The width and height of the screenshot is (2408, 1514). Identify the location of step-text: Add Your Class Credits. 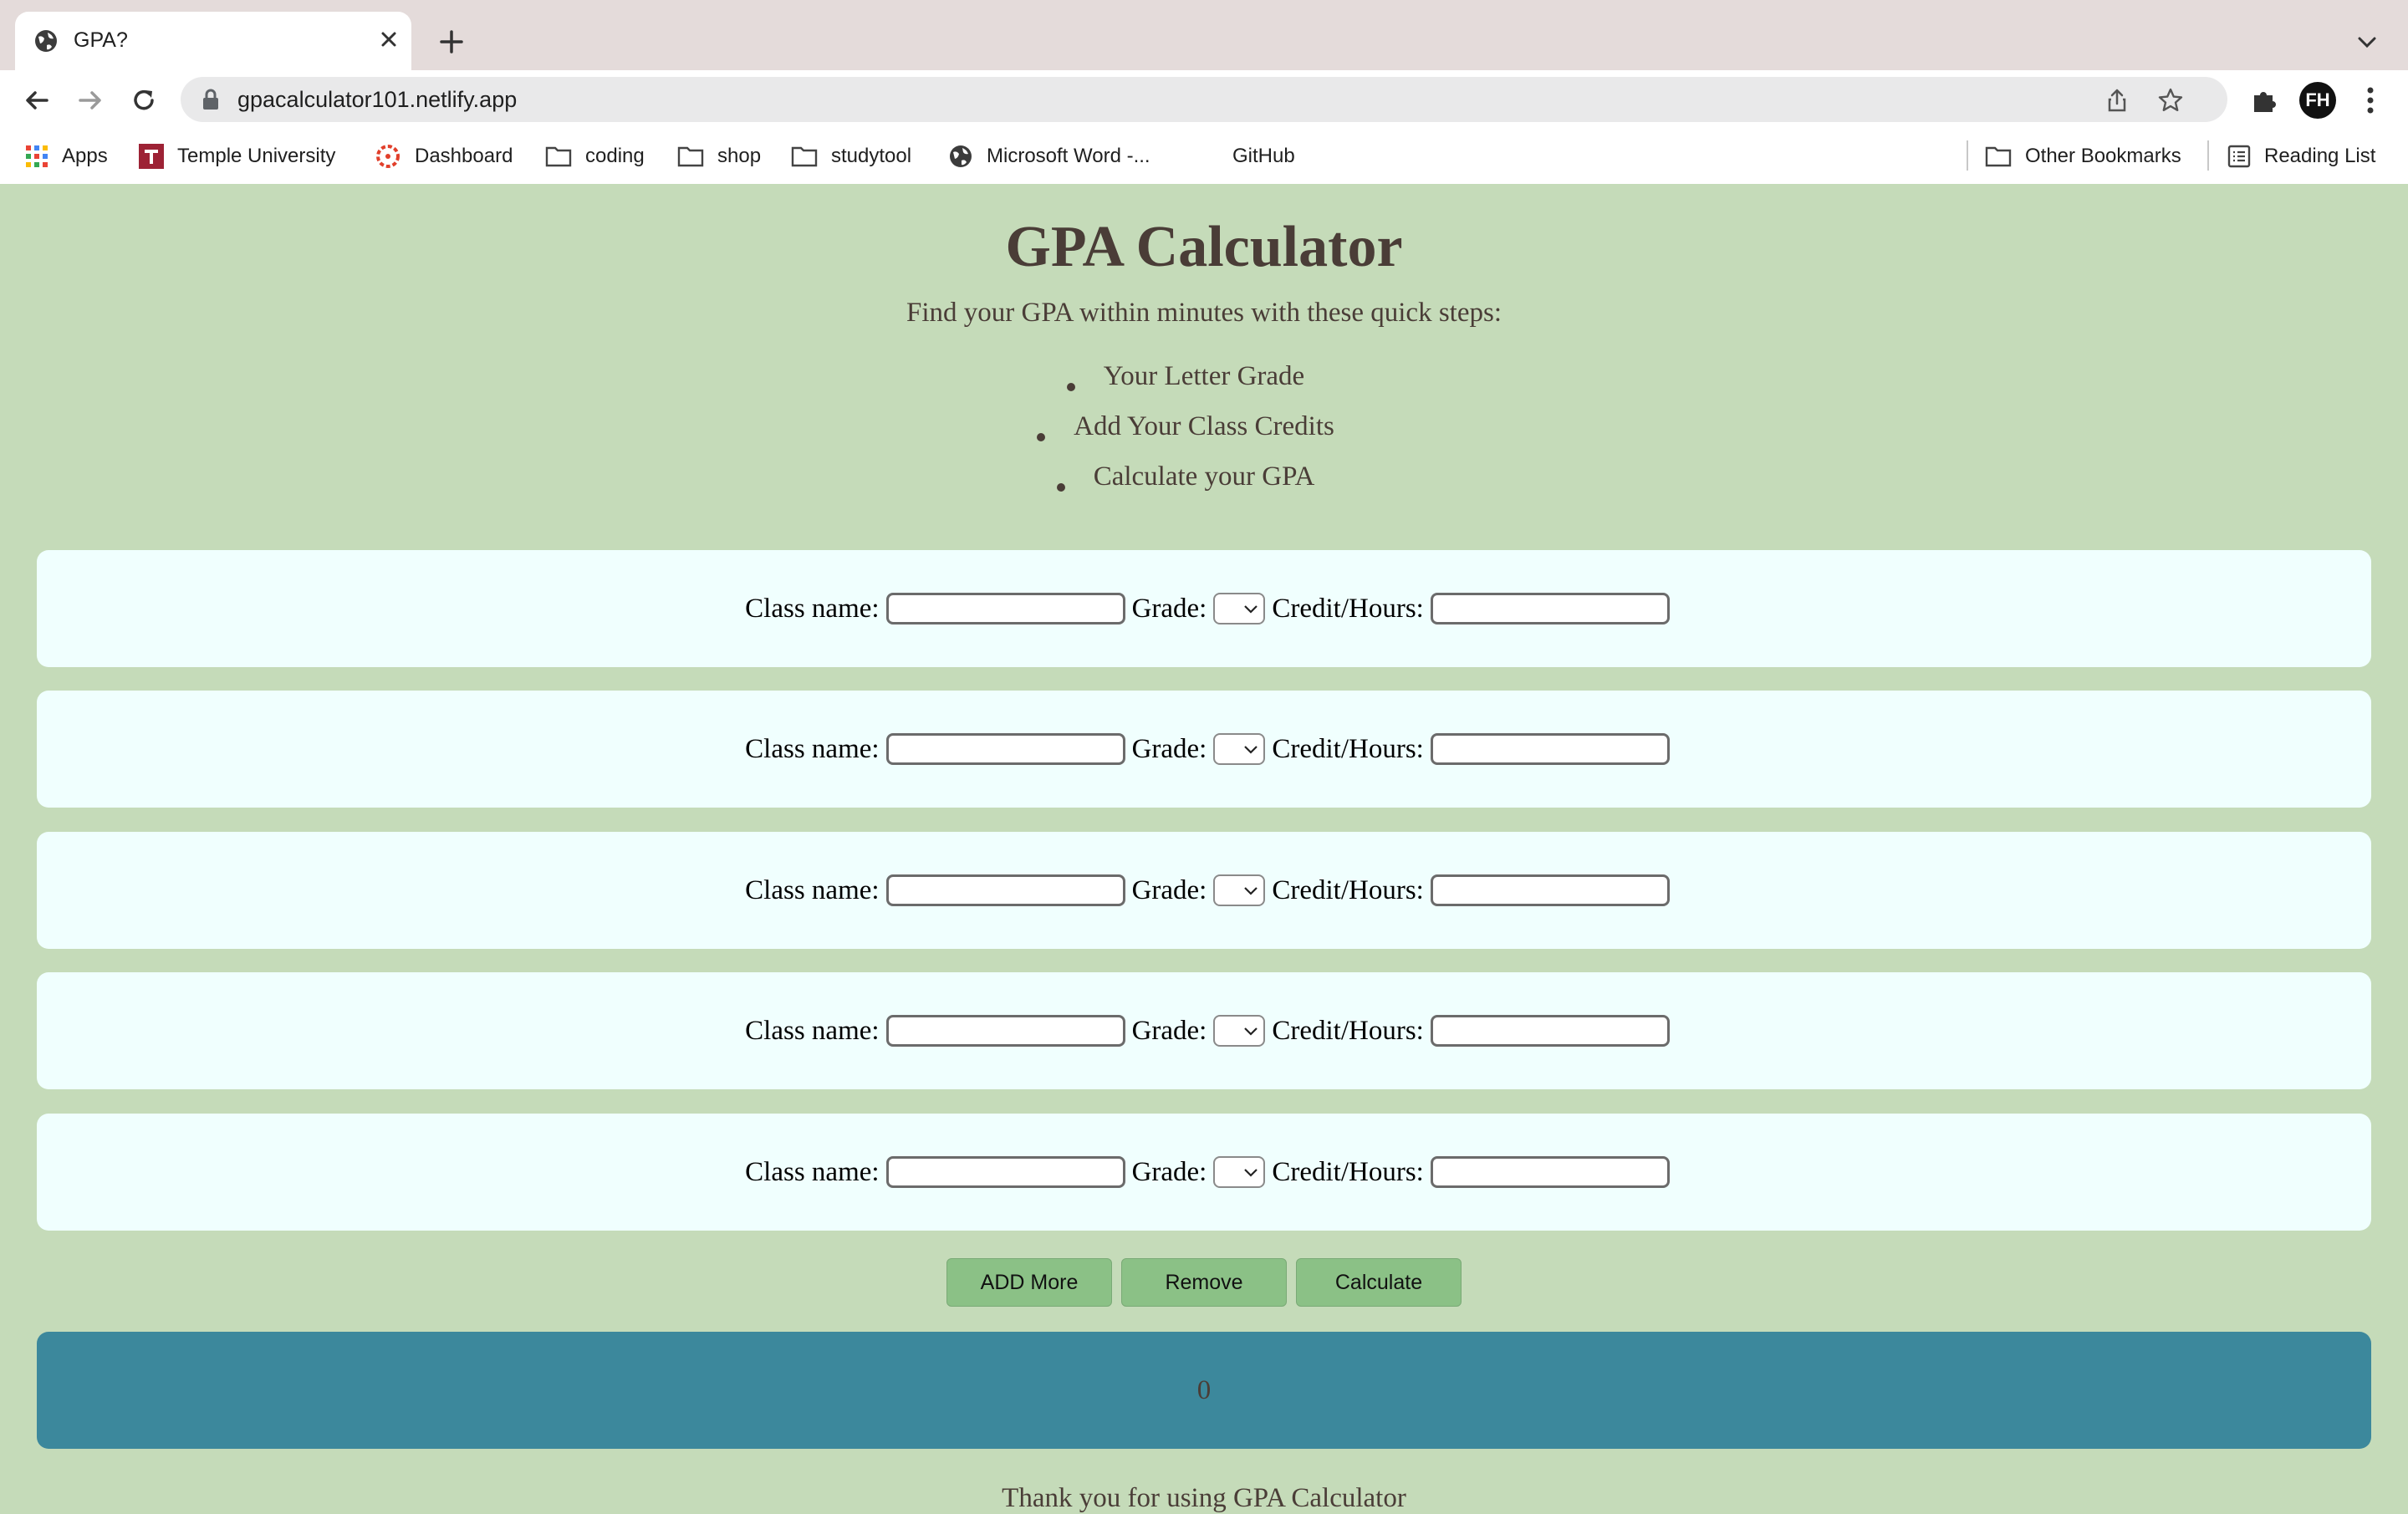
(1204, 426).